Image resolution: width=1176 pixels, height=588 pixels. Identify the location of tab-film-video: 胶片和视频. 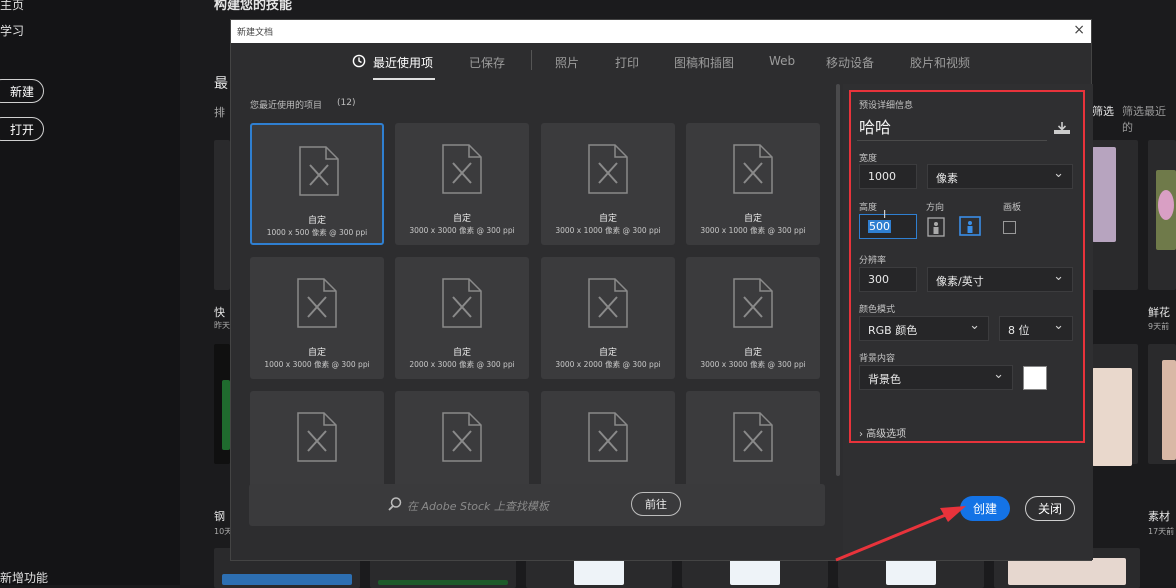
(940, 62).